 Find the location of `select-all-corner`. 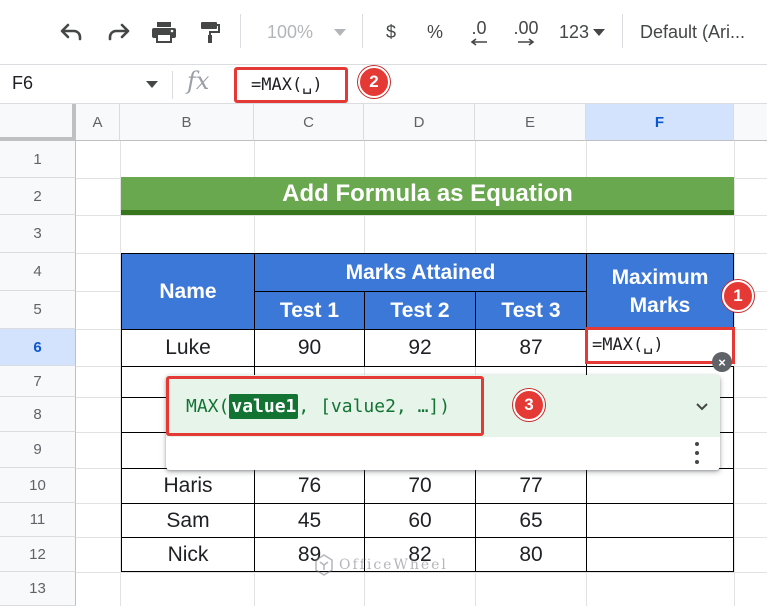

select-all-corner is located at coordinates (38, 122).